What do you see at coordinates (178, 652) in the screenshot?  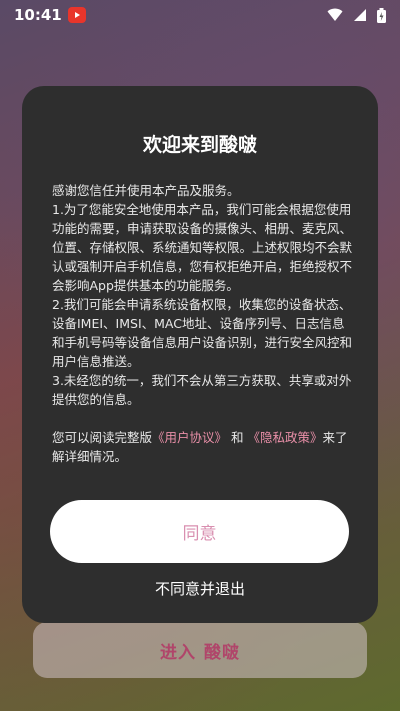 I see `enter-label-part1: 进入` at bounding box center [178, 652].